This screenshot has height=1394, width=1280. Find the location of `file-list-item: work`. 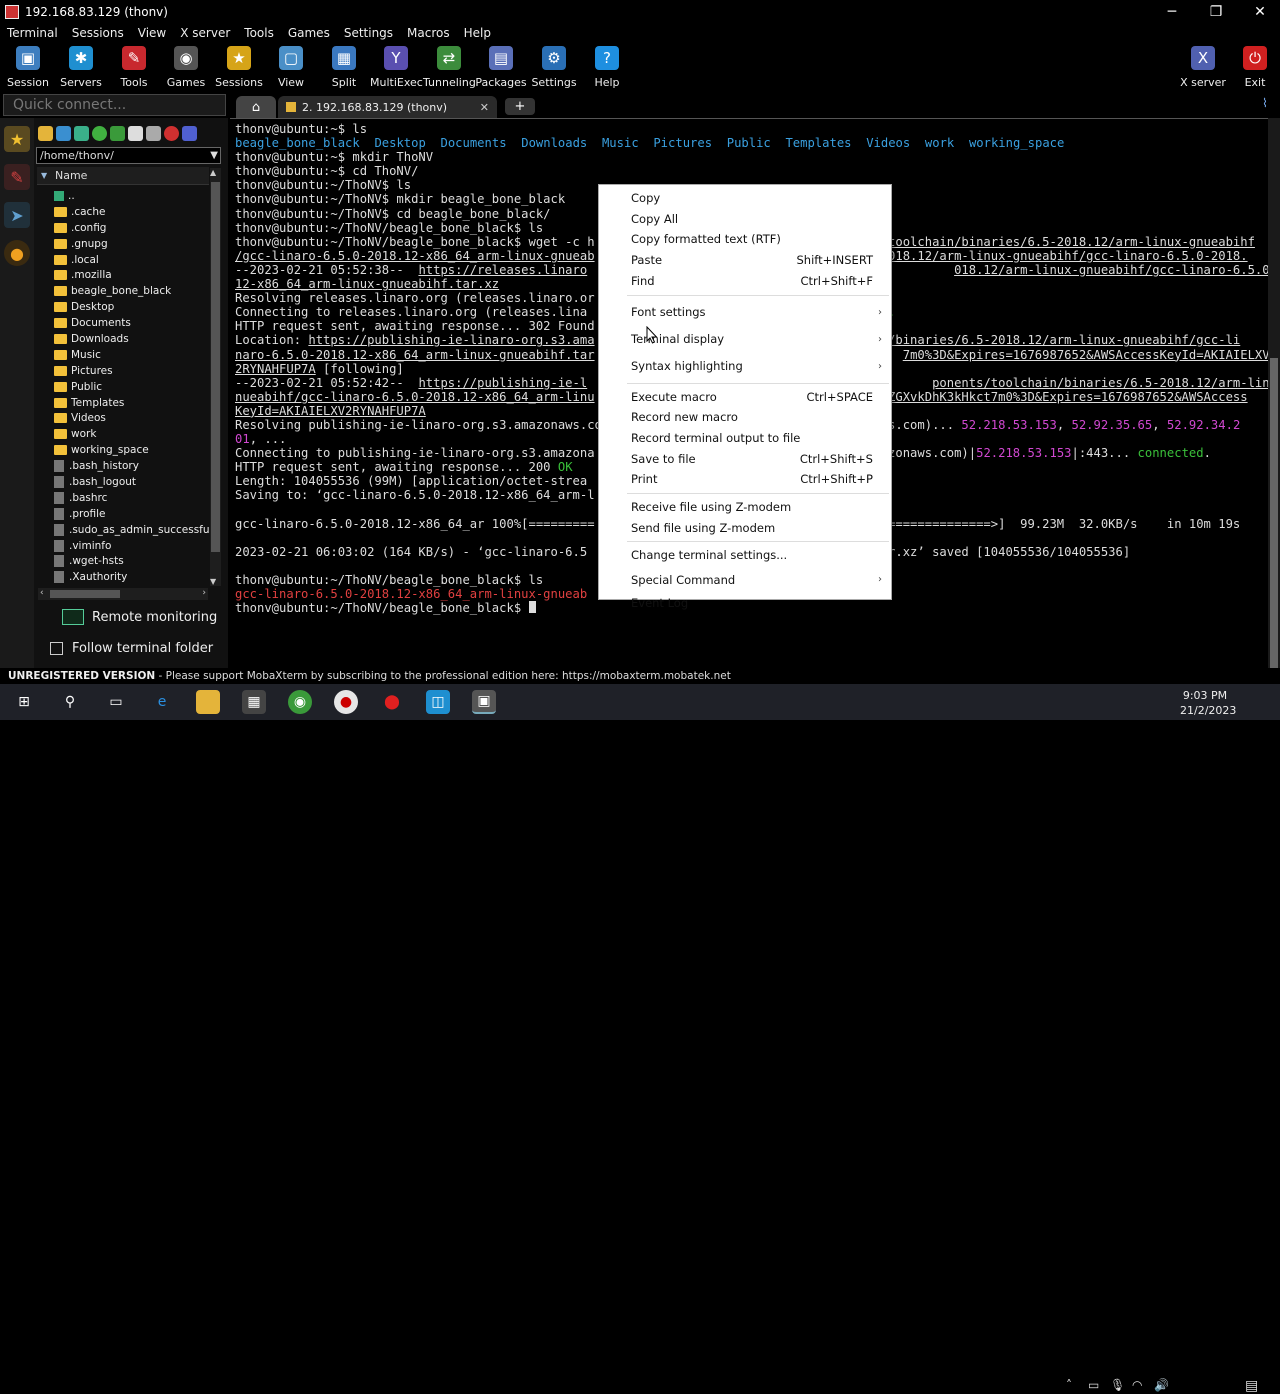

file-list-item: work is located at coordinates (132, 434).